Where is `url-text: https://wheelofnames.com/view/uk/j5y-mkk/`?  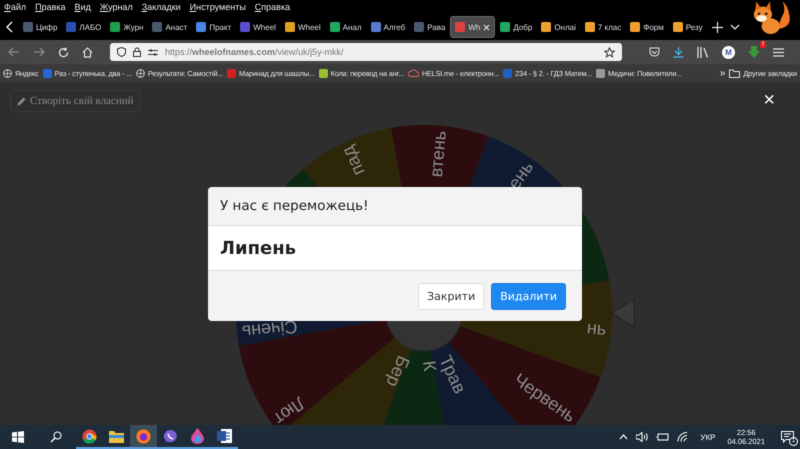
url-text: https://wheelofnames.com/view/uk/j5y-mkk/ is located at coordinates (254, 52).